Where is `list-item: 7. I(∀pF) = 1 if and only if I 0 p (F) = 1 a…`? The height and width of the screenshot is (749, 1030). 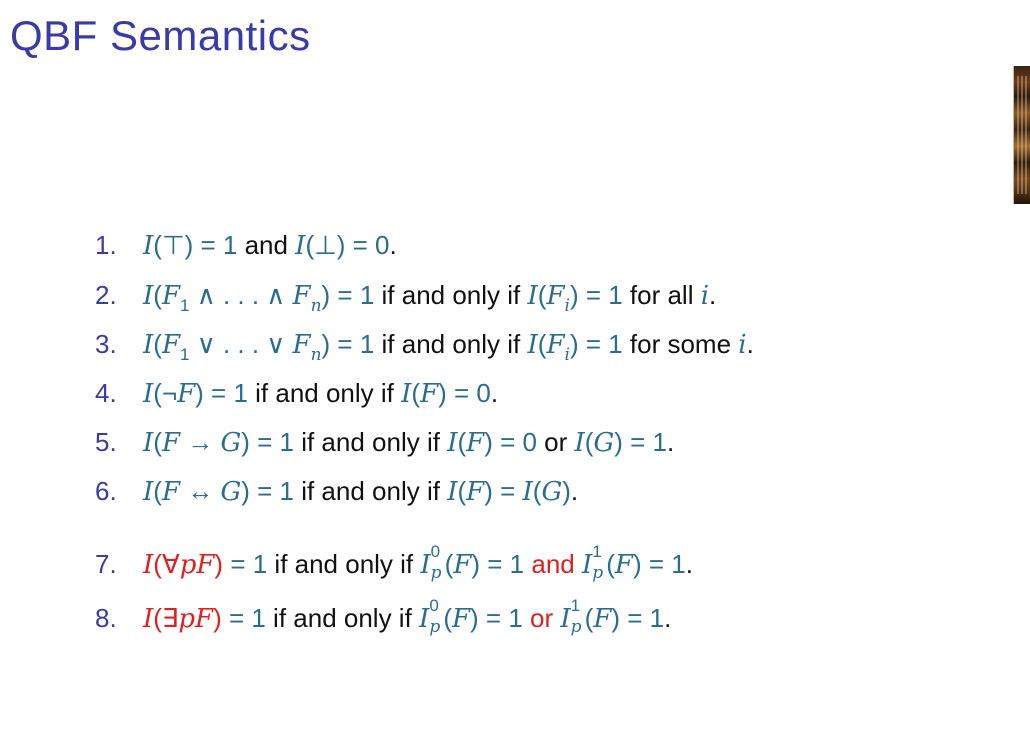
list-item: 7. I(∀pF) = 1 if and only if I 0 p (F) = 1 a… is located at coordinates (394, 563).